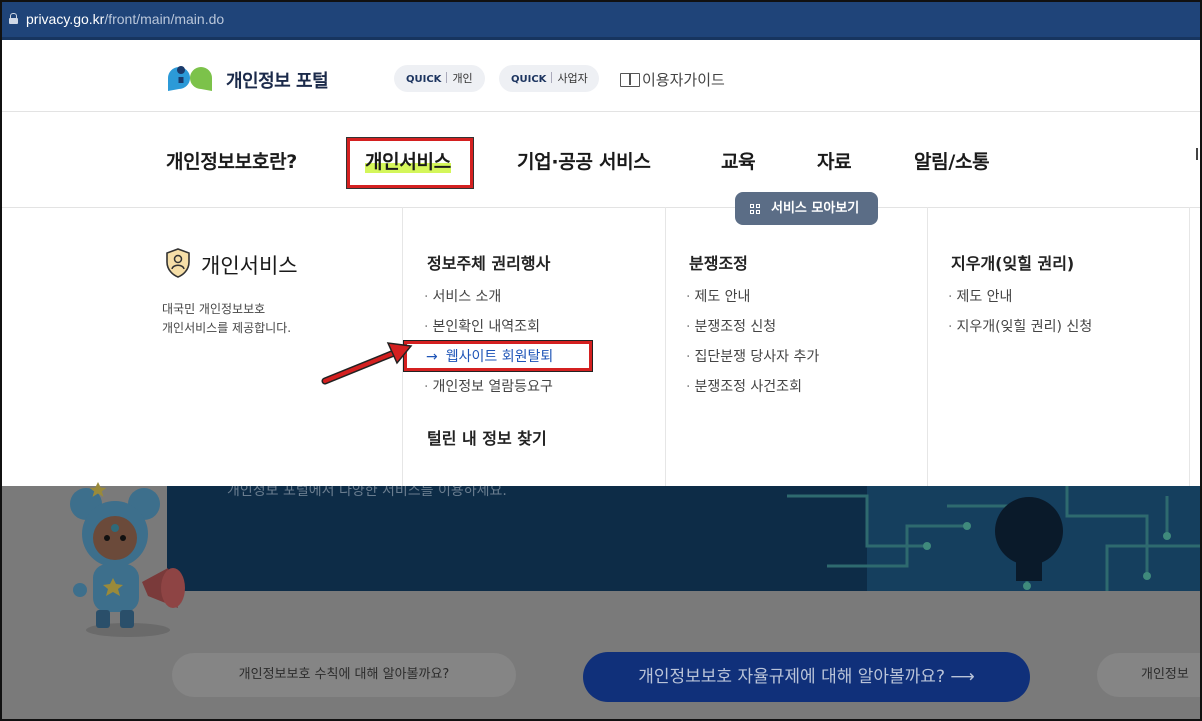 The width and height of the screenshot is (1202, 721). I want to click on link-label: 개인정보 열람등요구, so click(492, 387).